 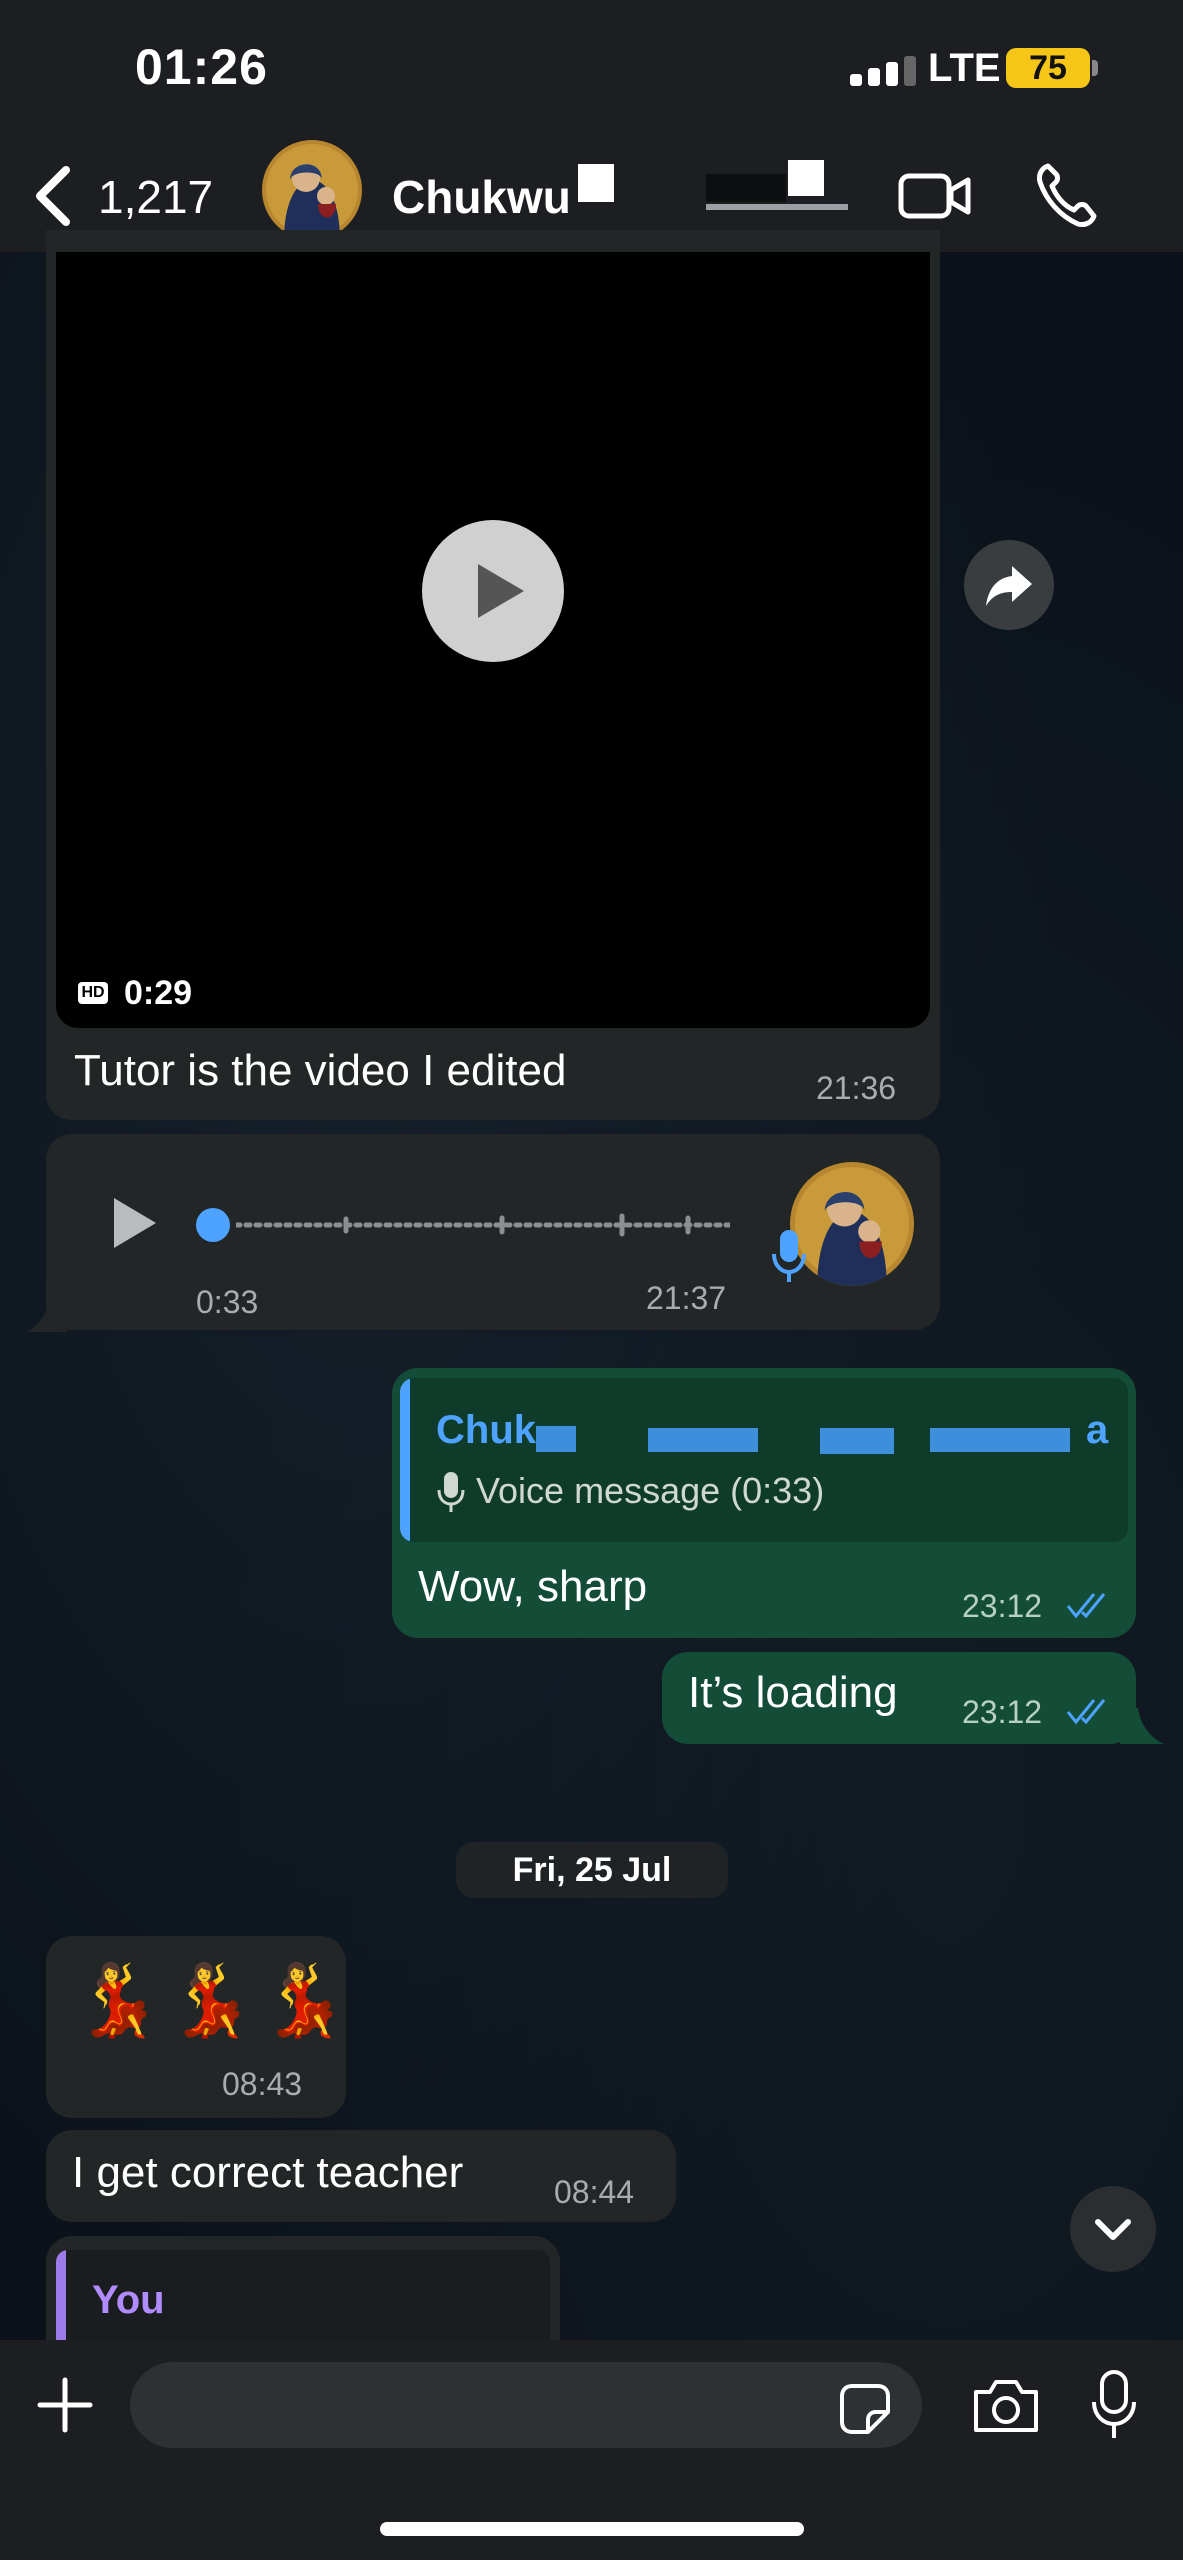 I want to click on chevron-down-icon, so click(x=1113, y=2229).